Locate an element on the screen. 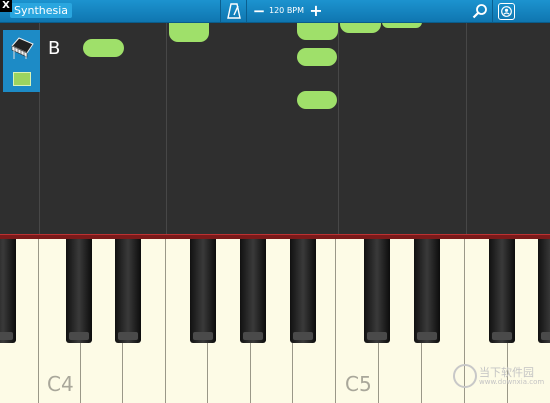 The image size is (550, 403). app-title: Synthesia is located at coordinates (41, 10).